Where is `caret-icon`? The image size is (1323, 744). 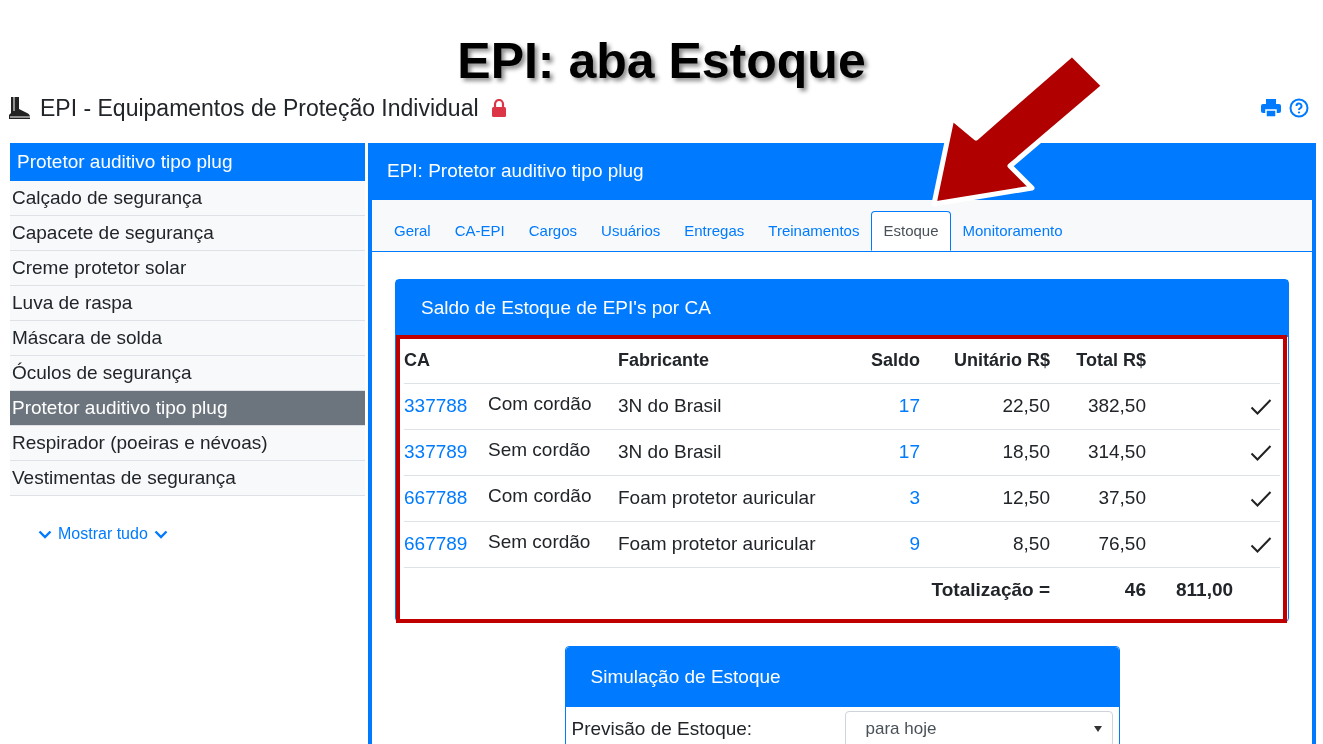
caret-icon is located at coordinates (1097, 729).